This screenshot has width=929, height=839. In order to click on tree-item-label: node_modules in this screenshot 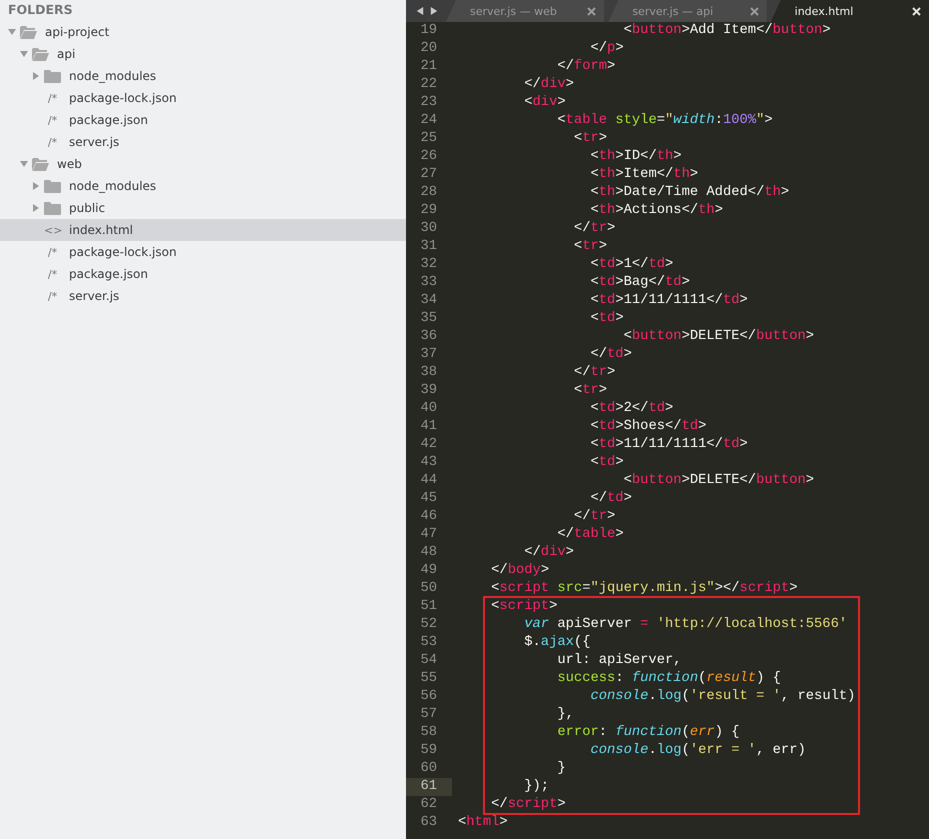, I will do `click(112, 76)`.